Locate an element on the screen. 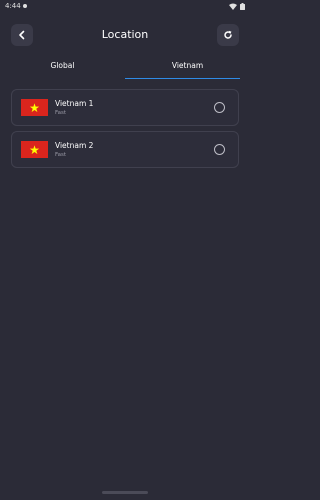 This screenshot has height=500, width=320. server-list: ★ Vietnam 1 Fast ★ Vietnam 2 Fast is located at coordinates (125, 131).